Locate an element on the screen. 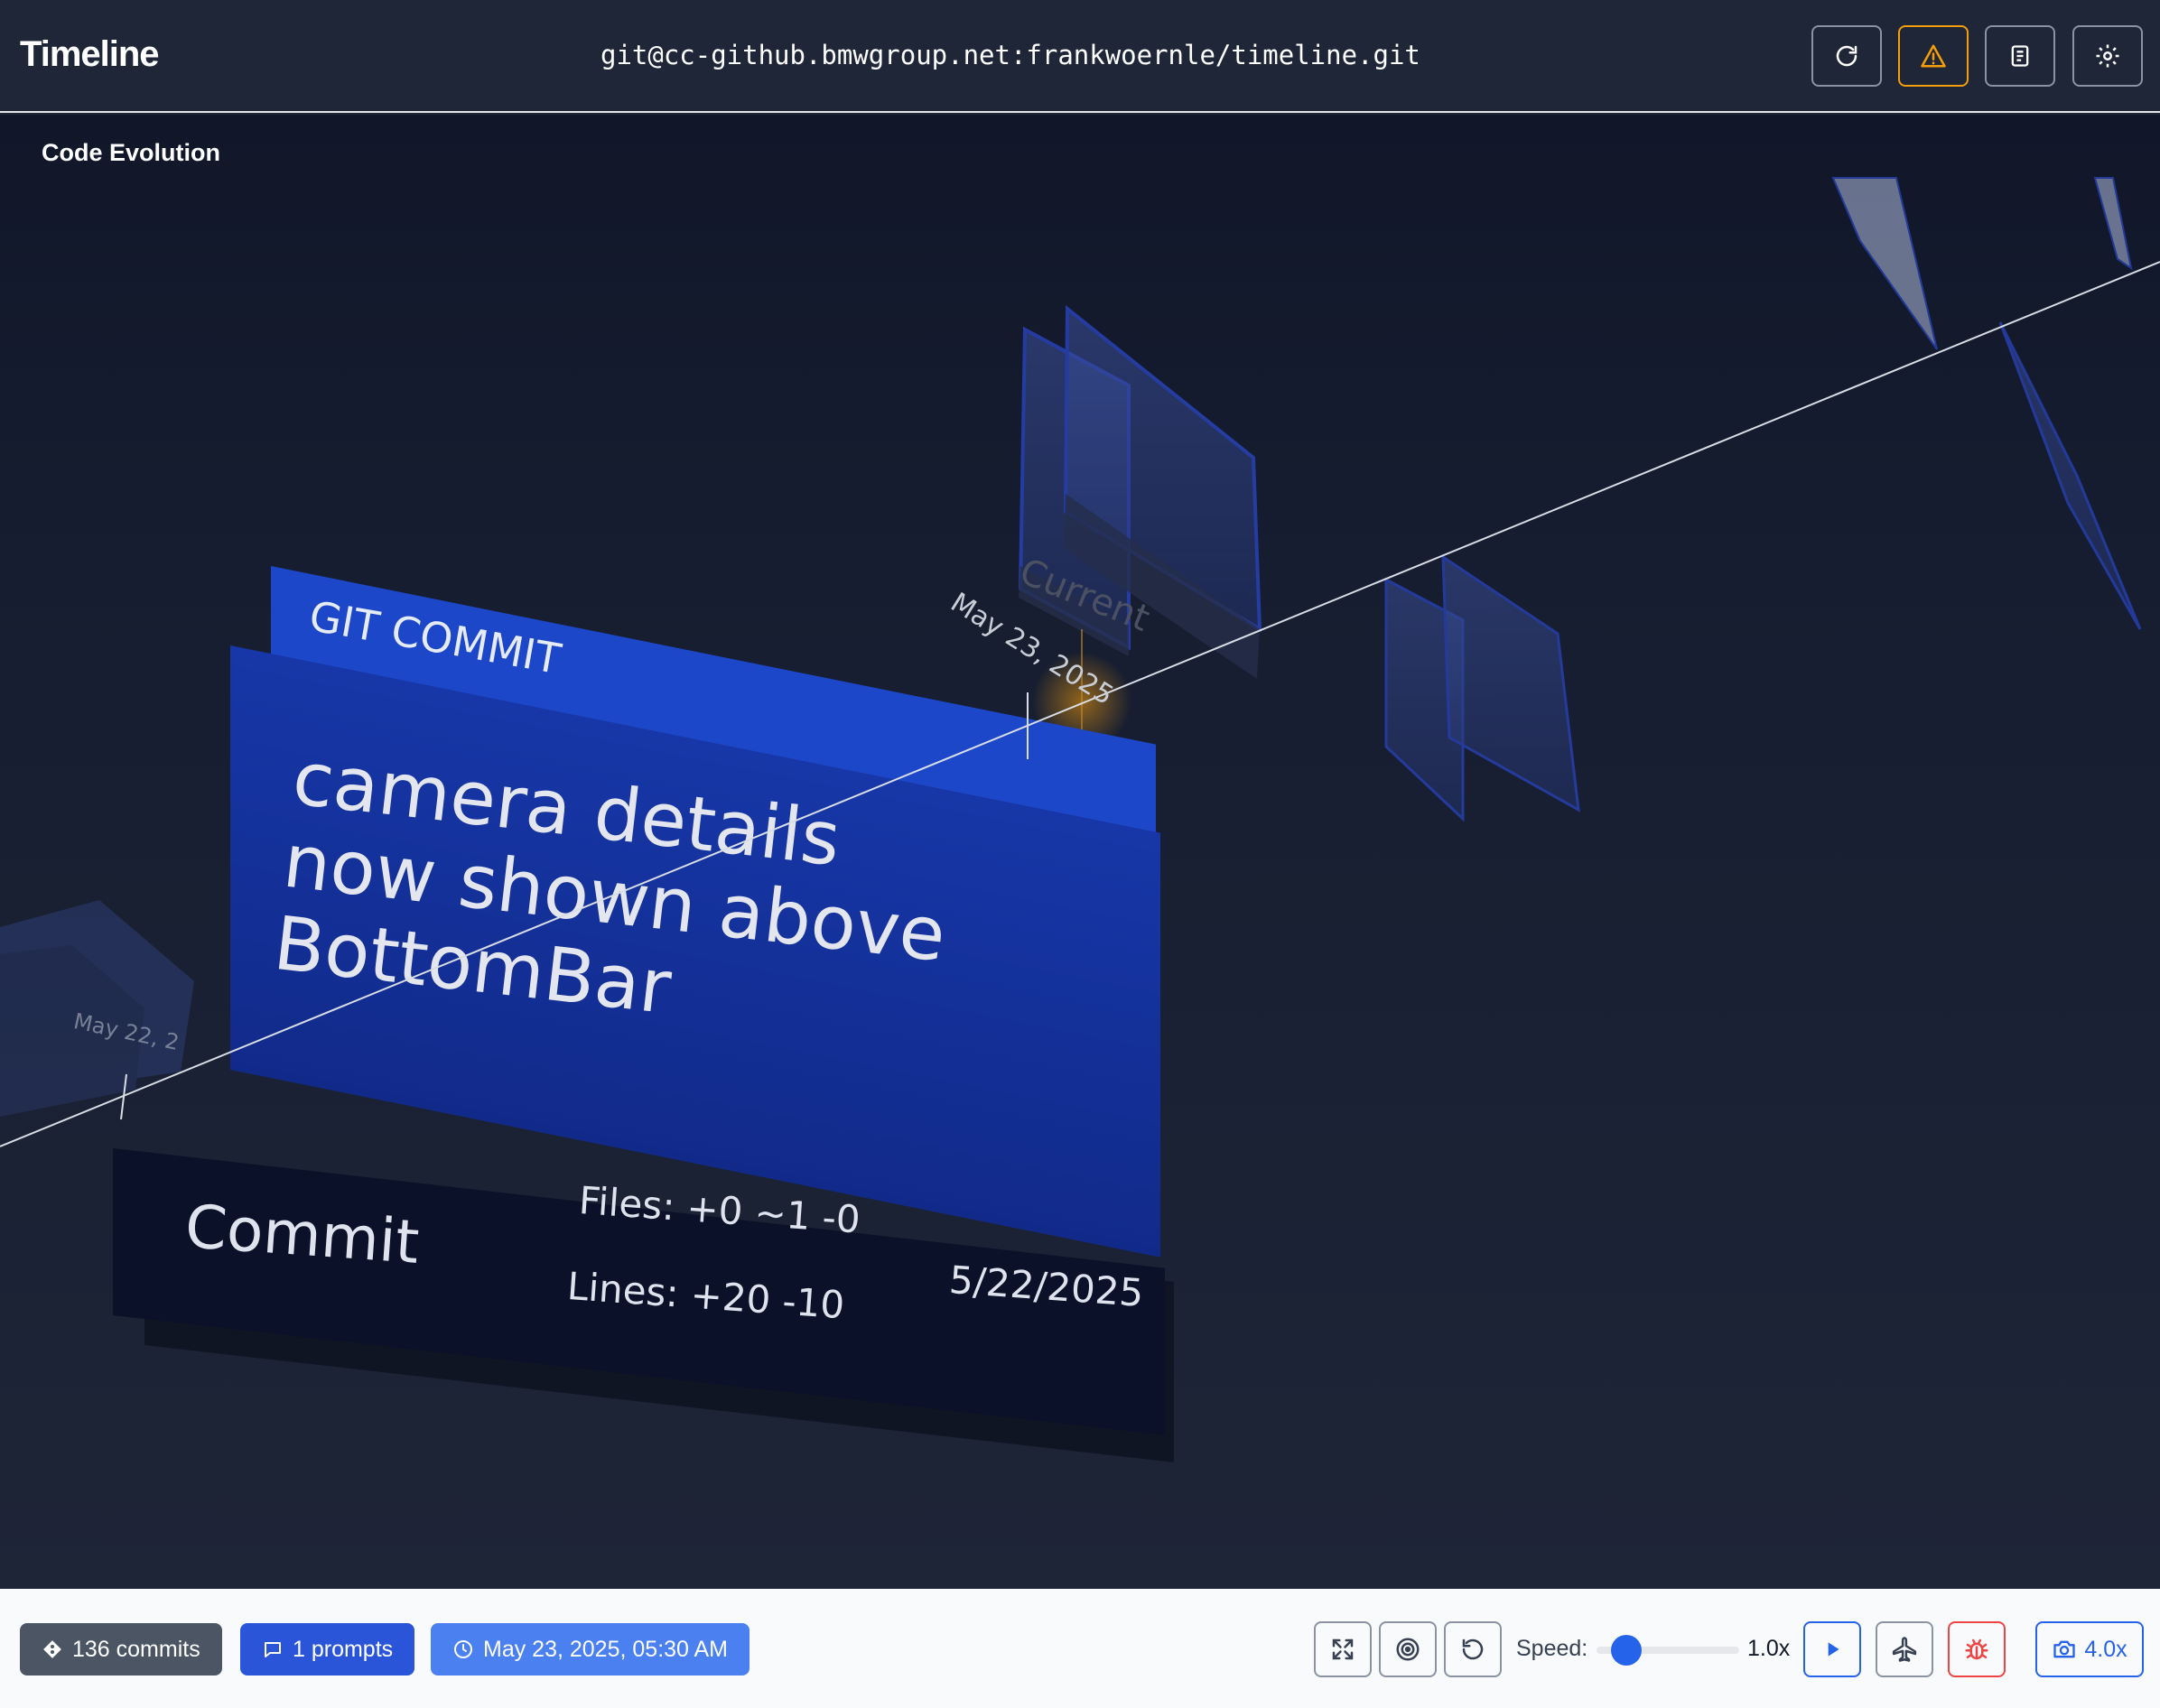 This screenshot has height=1708, width=2160. debug-button is located at coordinates (1977, 1649).